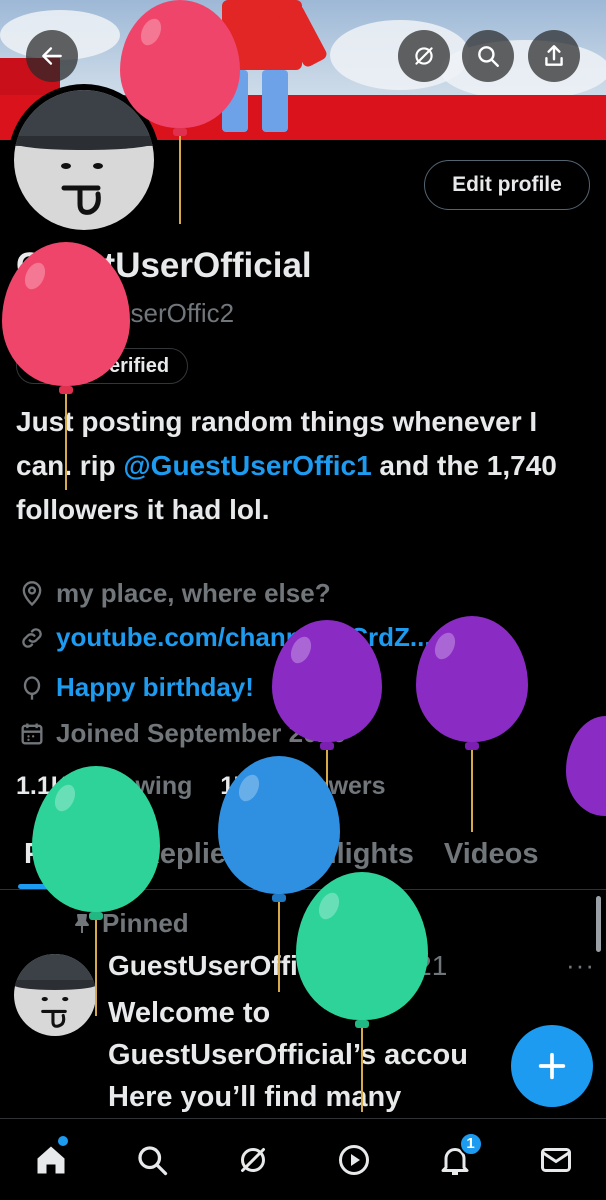 Image resolution: width=606 pixels, height=1200 pixels. I want to click on notification-count-badge: 1, so click(470, 1143).